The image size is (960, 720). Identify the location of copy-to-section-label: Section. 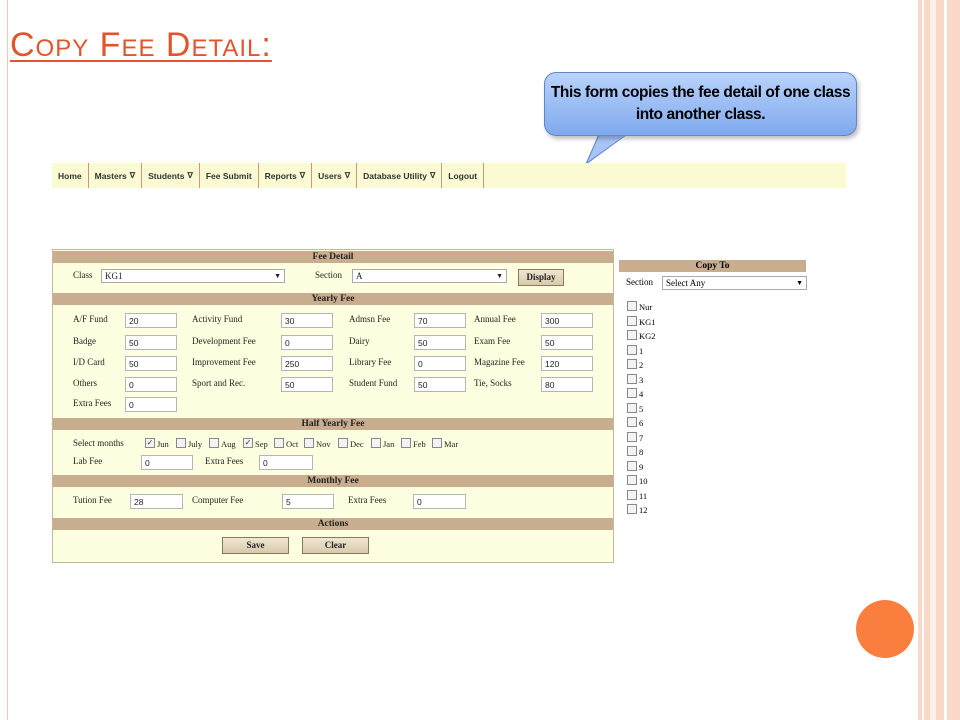
(639, 282).